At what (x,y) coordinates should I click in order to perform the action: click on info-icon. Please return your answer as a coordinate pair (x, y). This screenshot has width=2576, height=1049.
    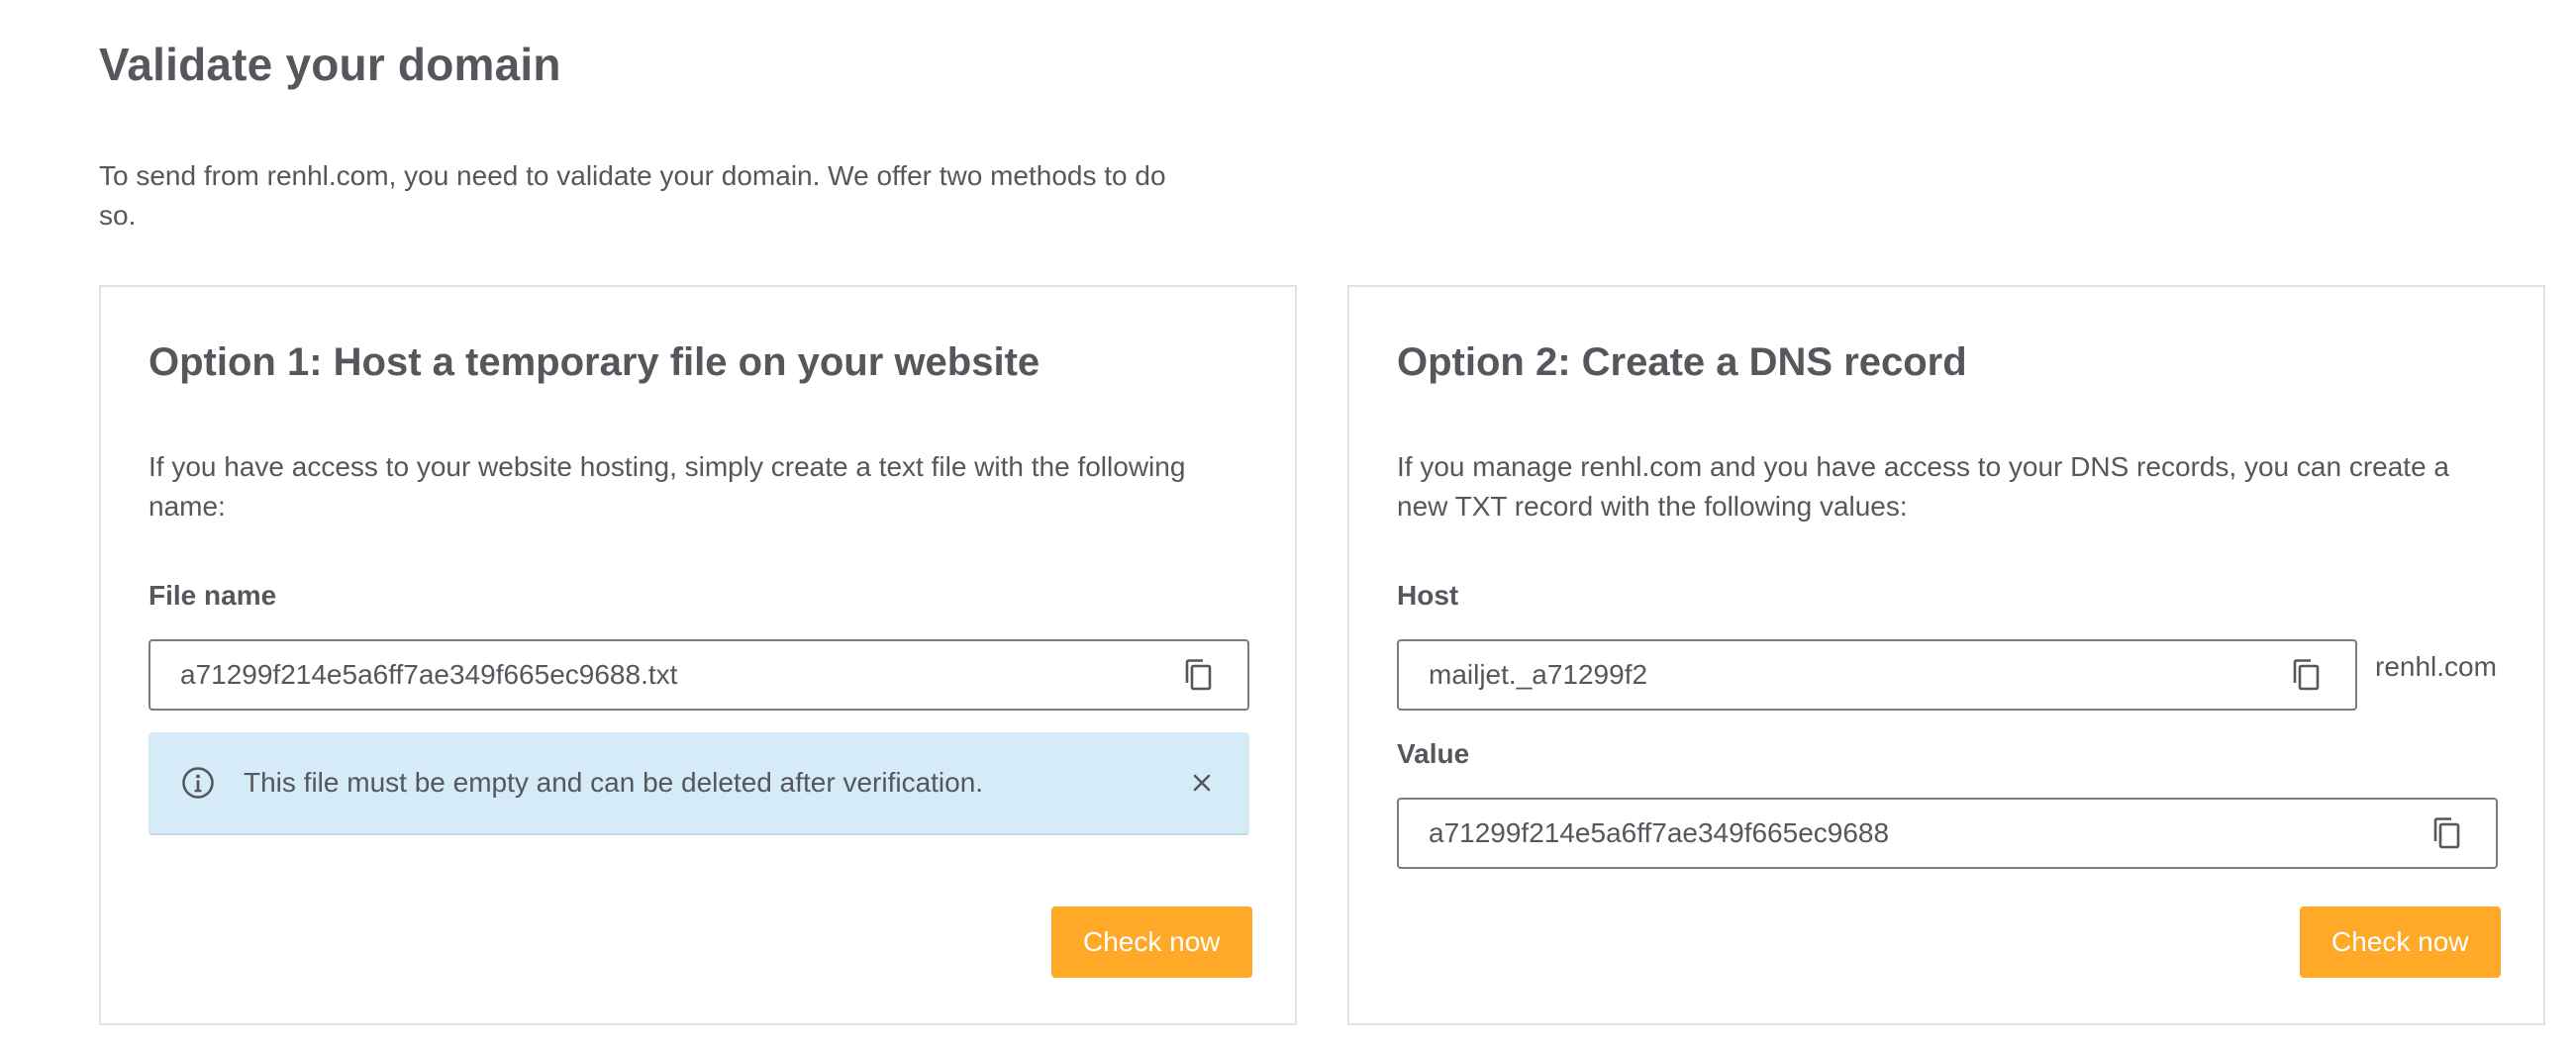
    Looking at the image, I should click on (198, 783).